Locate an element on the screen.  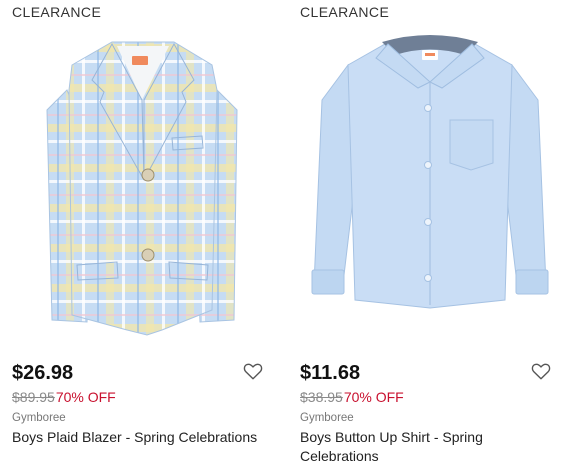
sale-price: $26.98 is located at coordinates (43, 373).